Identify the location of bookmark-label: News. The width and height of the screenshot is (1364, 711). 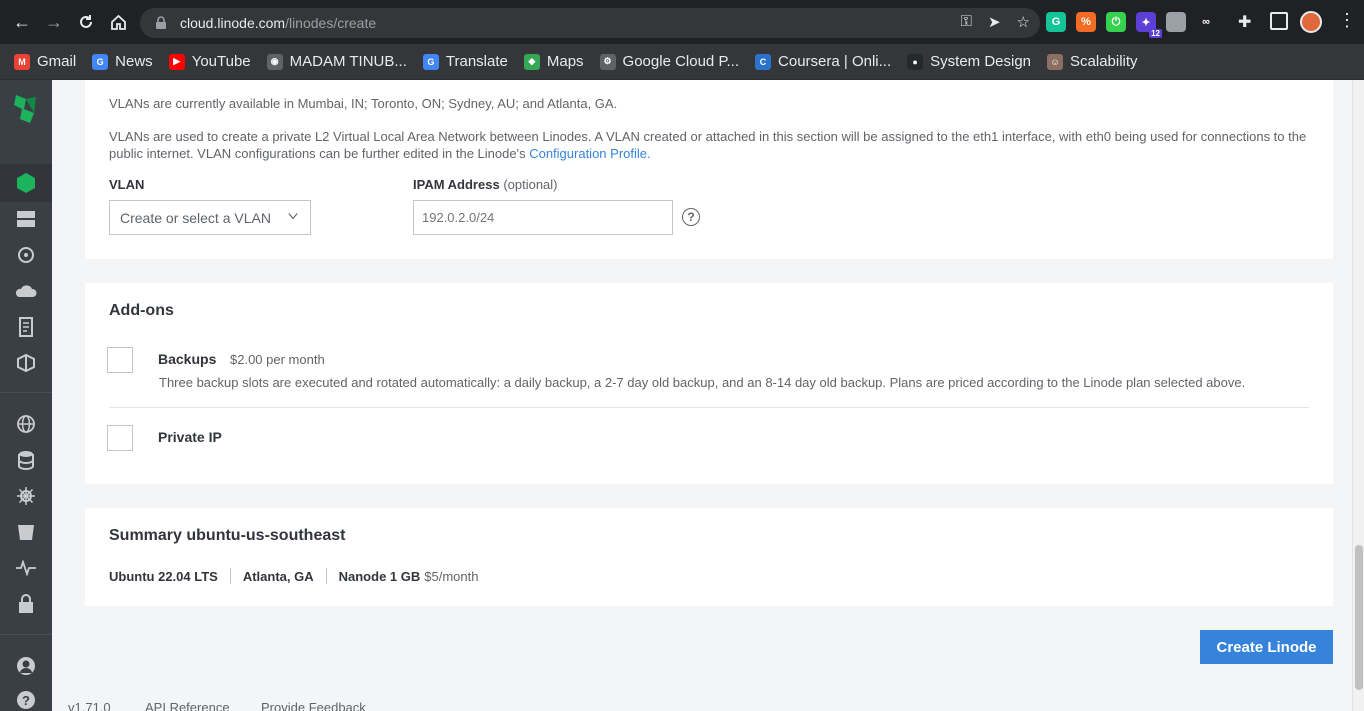
(134, 61).